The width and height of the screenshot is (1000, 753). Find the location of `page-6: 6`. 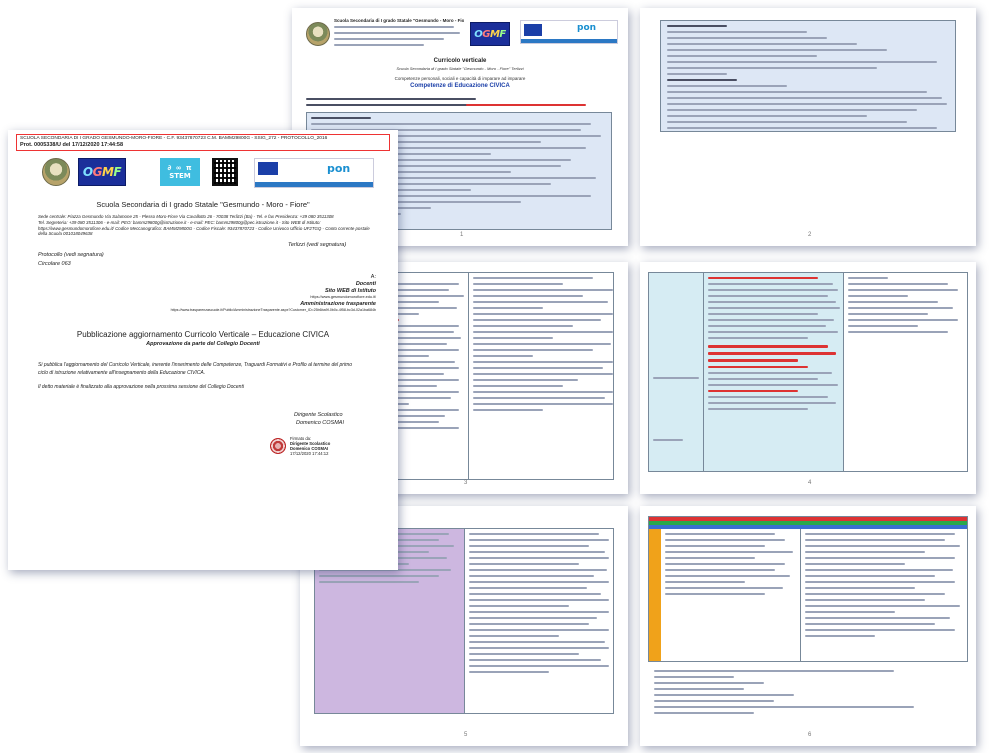

page-6: 6 is located at coordinates (808, 626).